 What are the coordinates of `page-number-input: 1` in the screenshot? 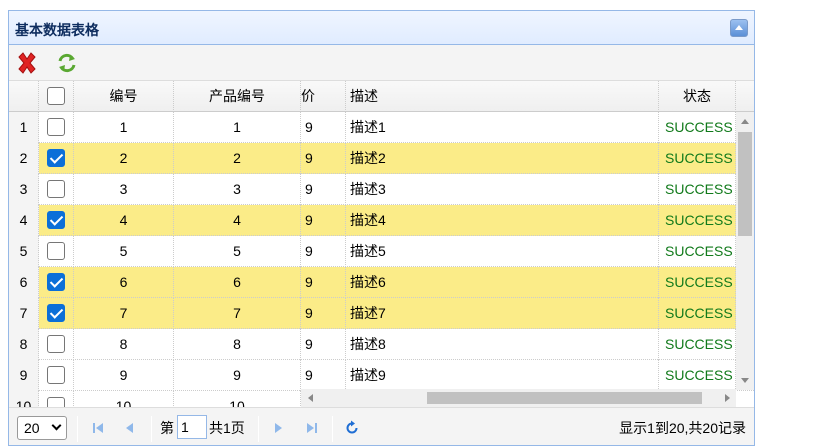 It's located at (192, 427).